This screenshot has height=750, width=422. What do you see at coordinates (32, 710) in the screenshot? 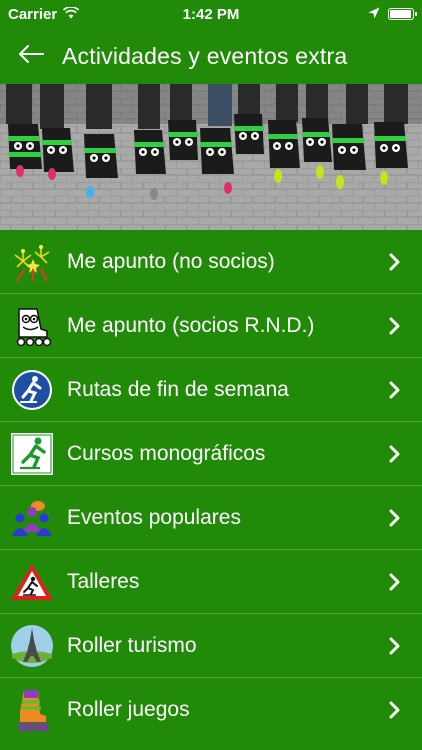
I see `inline-skate-icon` at bounding box center [32, 710].